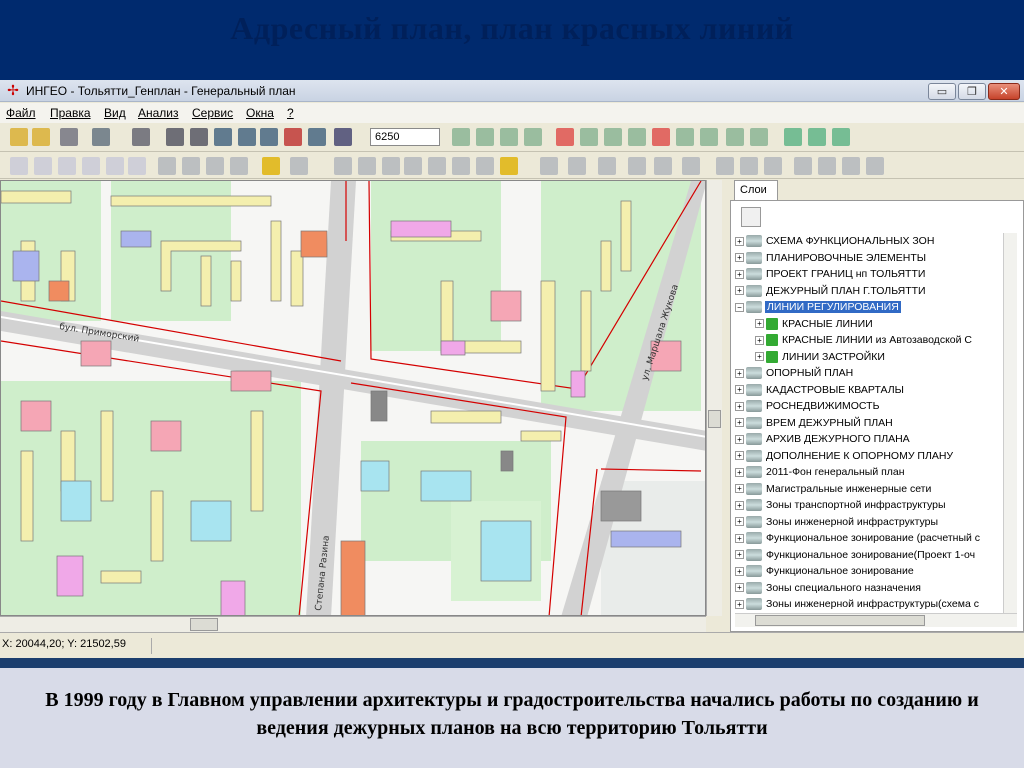 The image size is (1024, 768). What do you see at coordinates (141, 137) in the screenshot?
I see `export-icon` at bounding box center [141, 137].